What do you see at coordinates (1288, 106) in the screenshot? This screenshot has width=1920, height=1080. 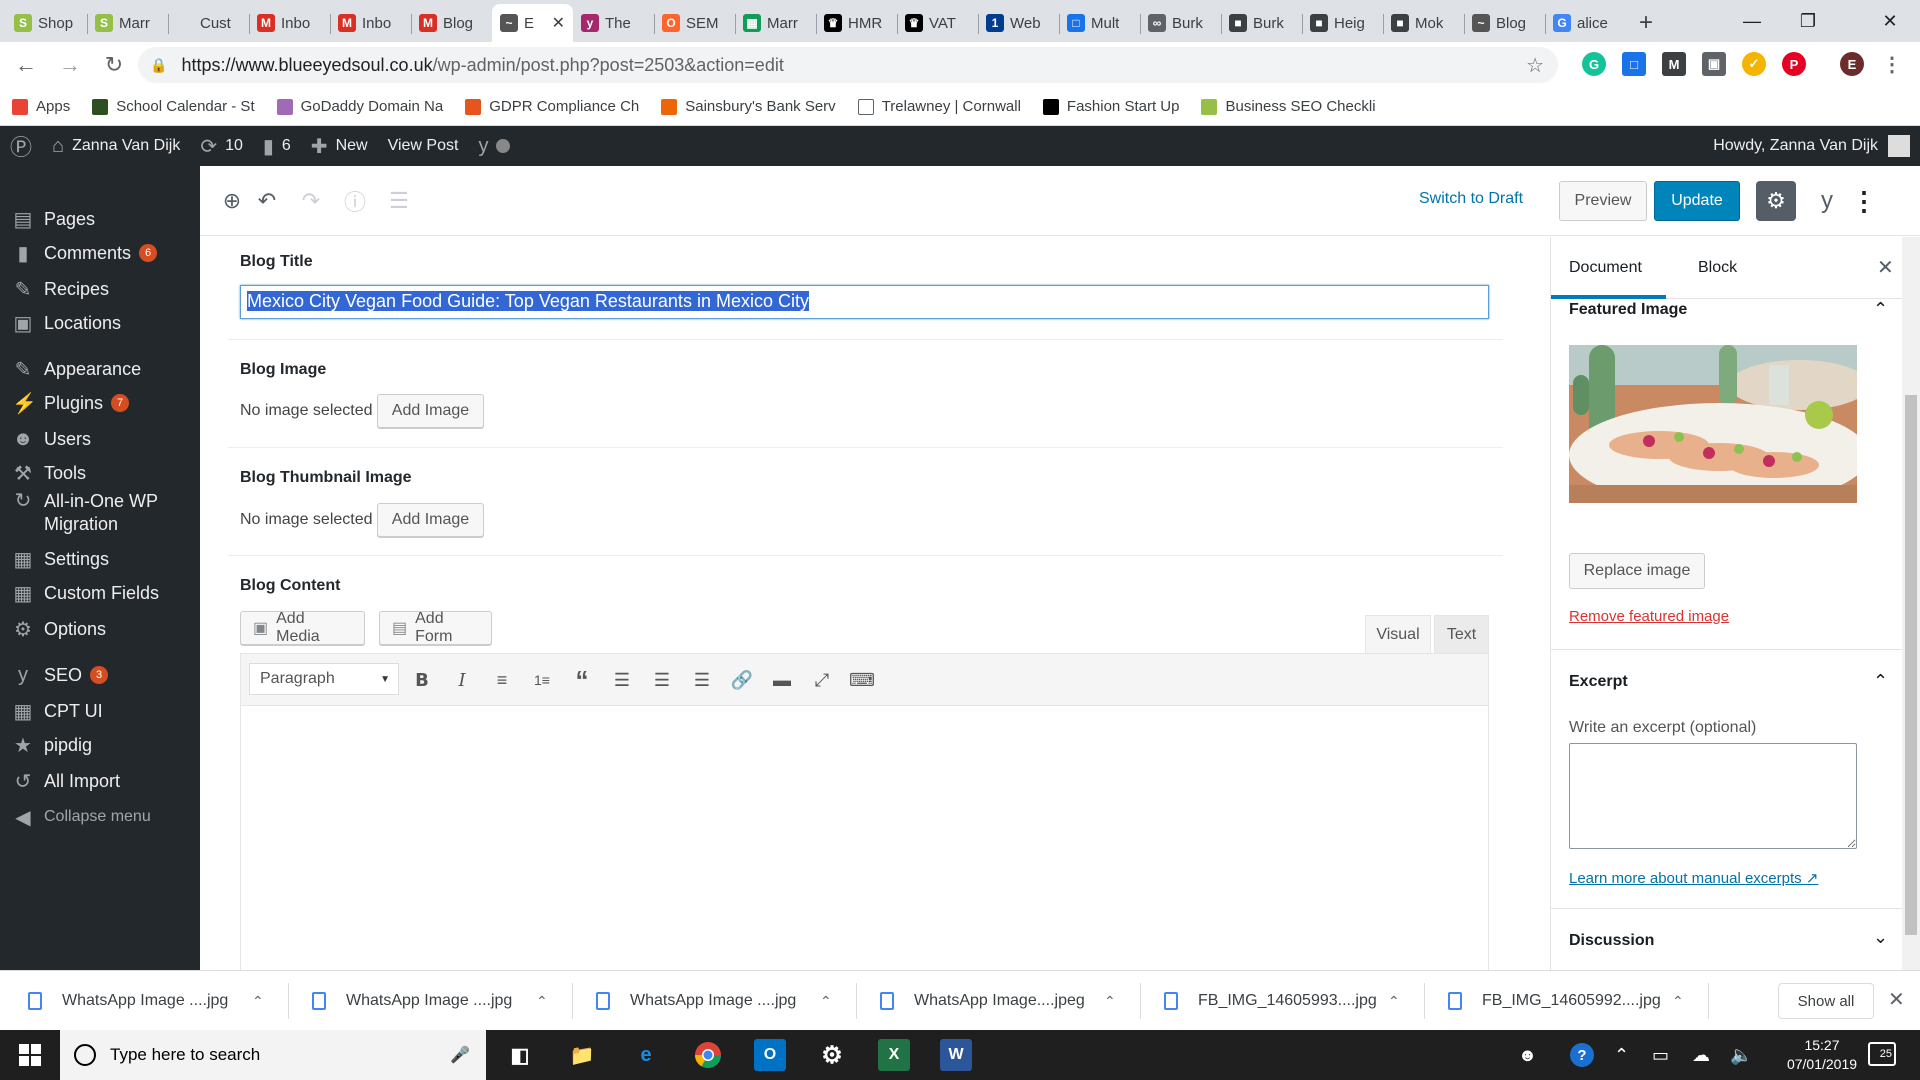 I see `bookmark-item: Business SEO Checkli` at bounding box center [1288, 106].